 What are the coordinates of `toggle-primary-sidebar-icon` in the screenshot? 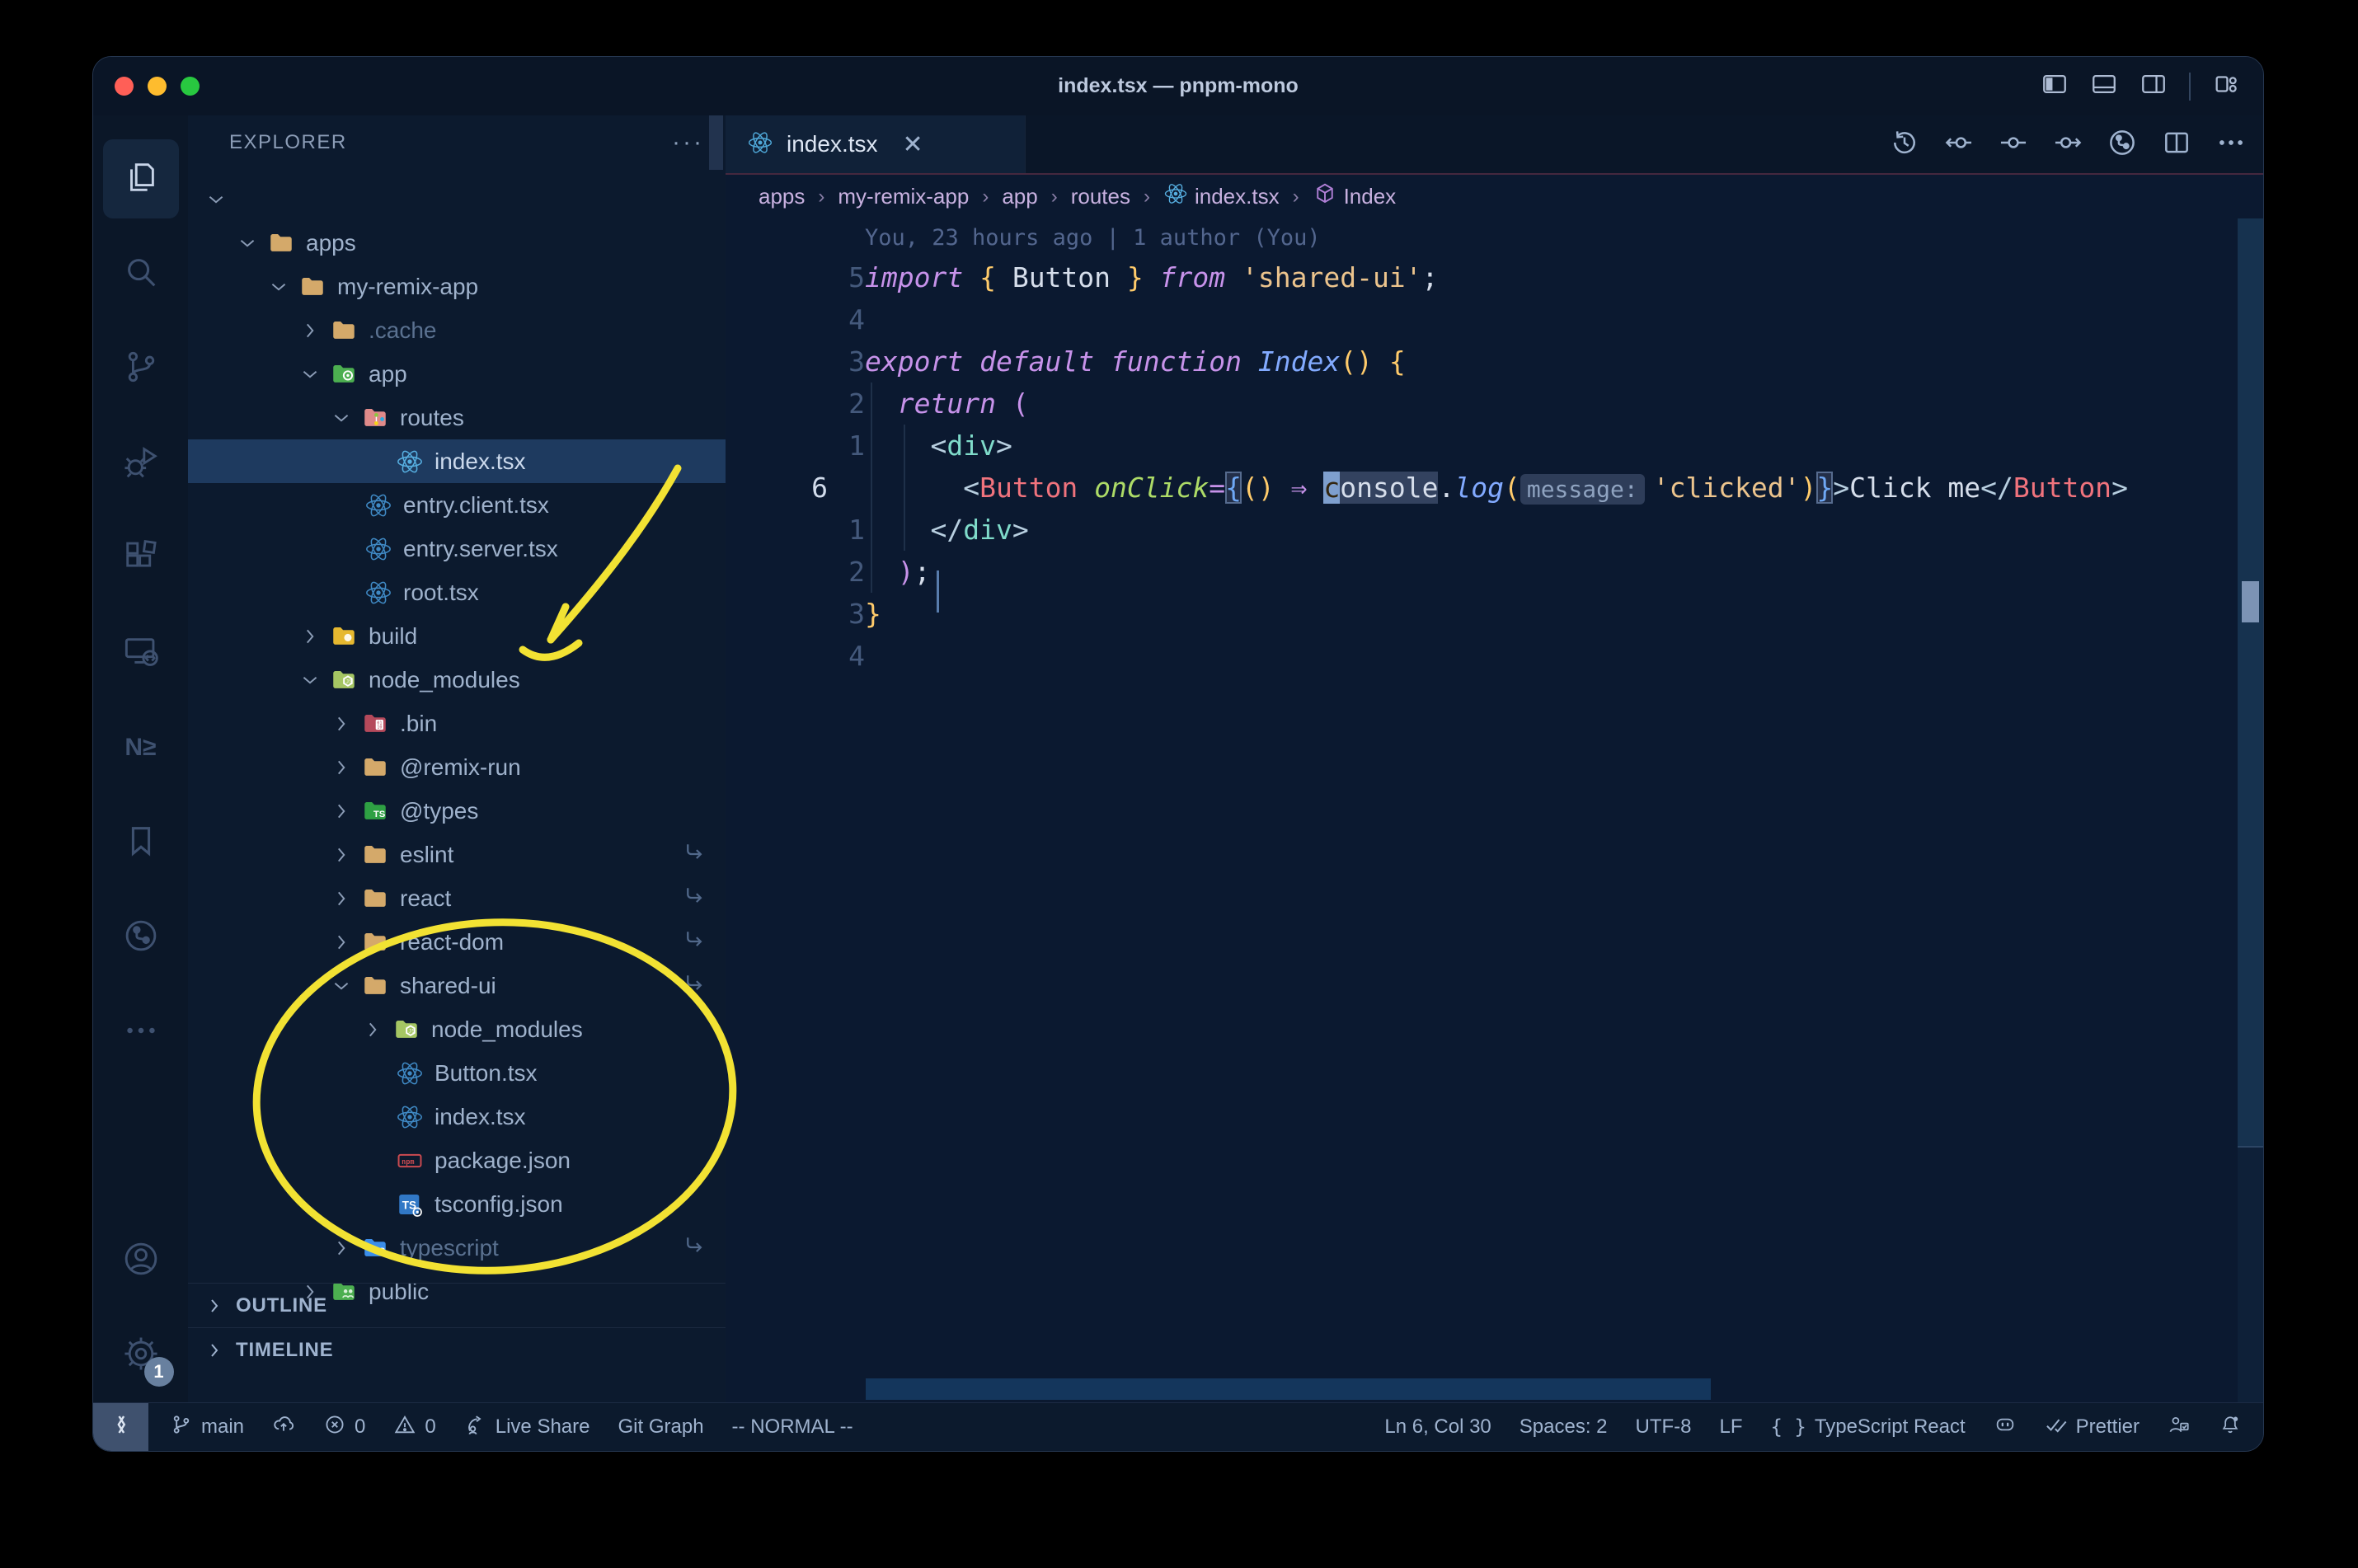 It's located at (2055, 86).